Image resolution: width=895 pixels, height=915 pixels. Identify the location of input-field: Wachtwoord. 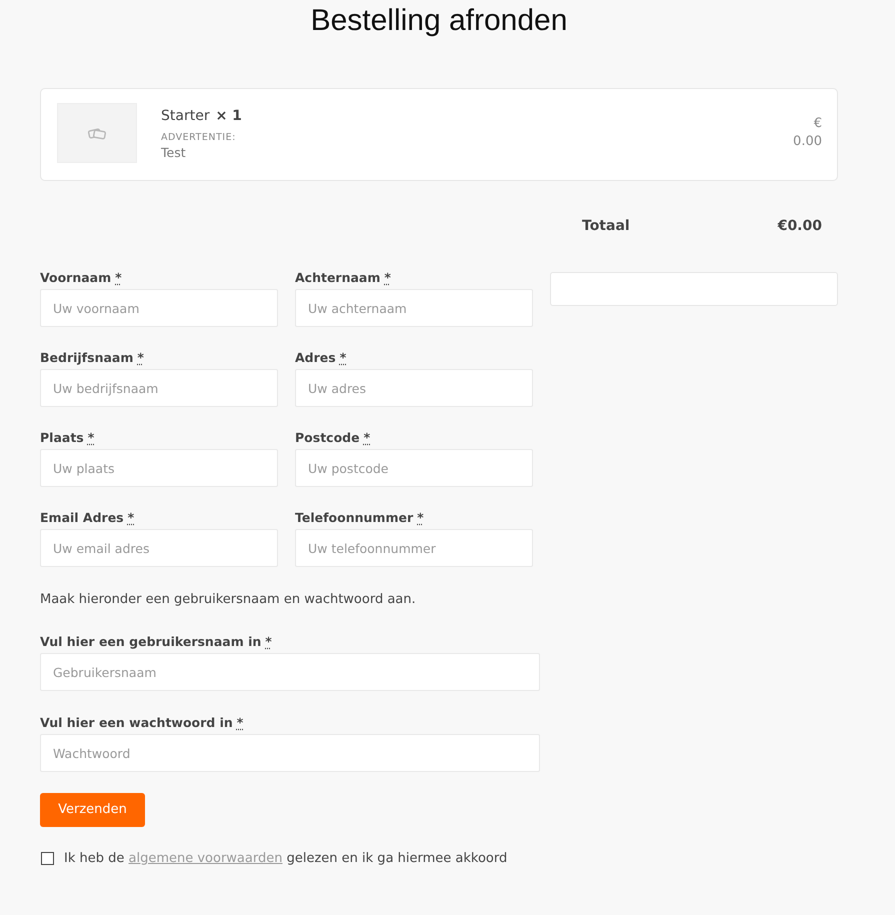
(290, 753).